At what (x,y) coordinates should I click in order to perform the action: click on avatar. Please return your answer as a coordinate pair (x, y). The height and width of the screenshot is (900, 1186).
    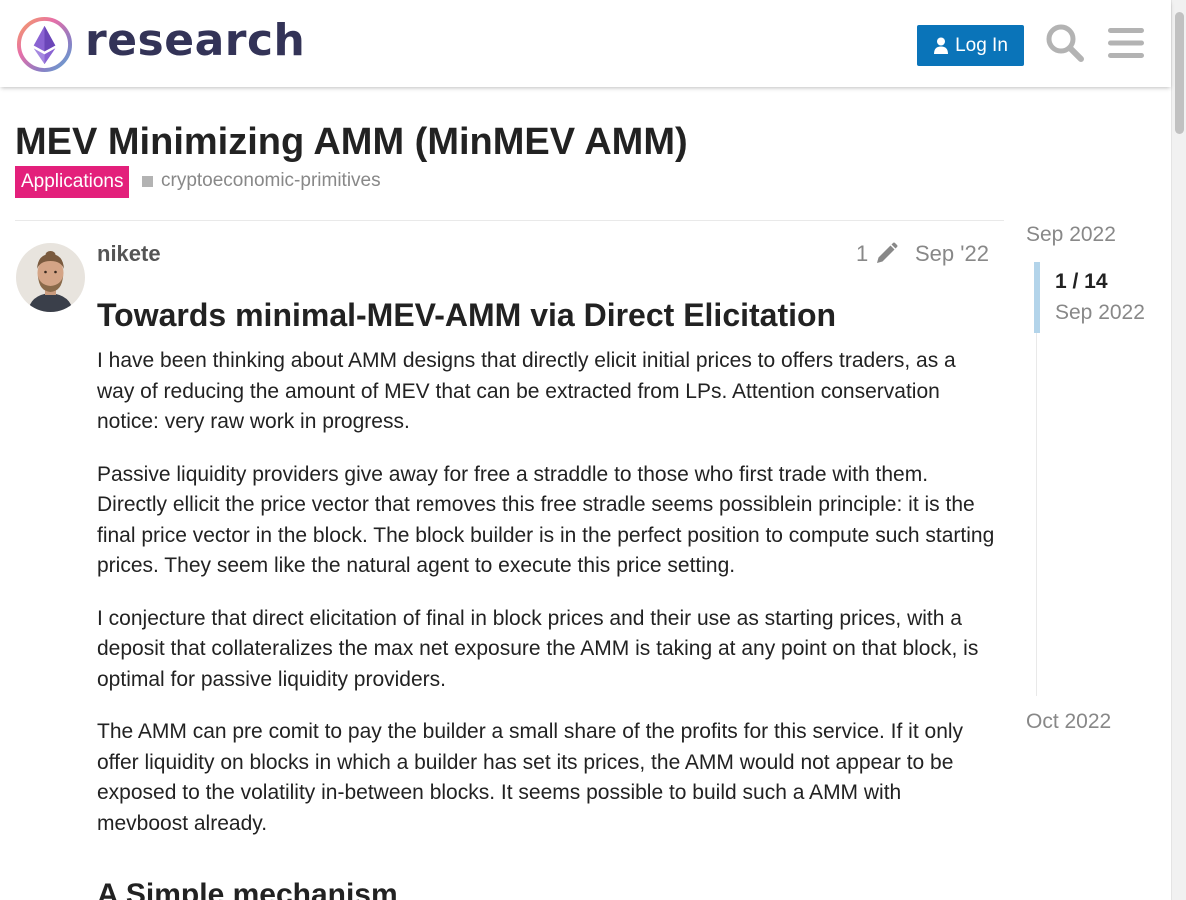
    Looking at the image, I should click on (50, 277).